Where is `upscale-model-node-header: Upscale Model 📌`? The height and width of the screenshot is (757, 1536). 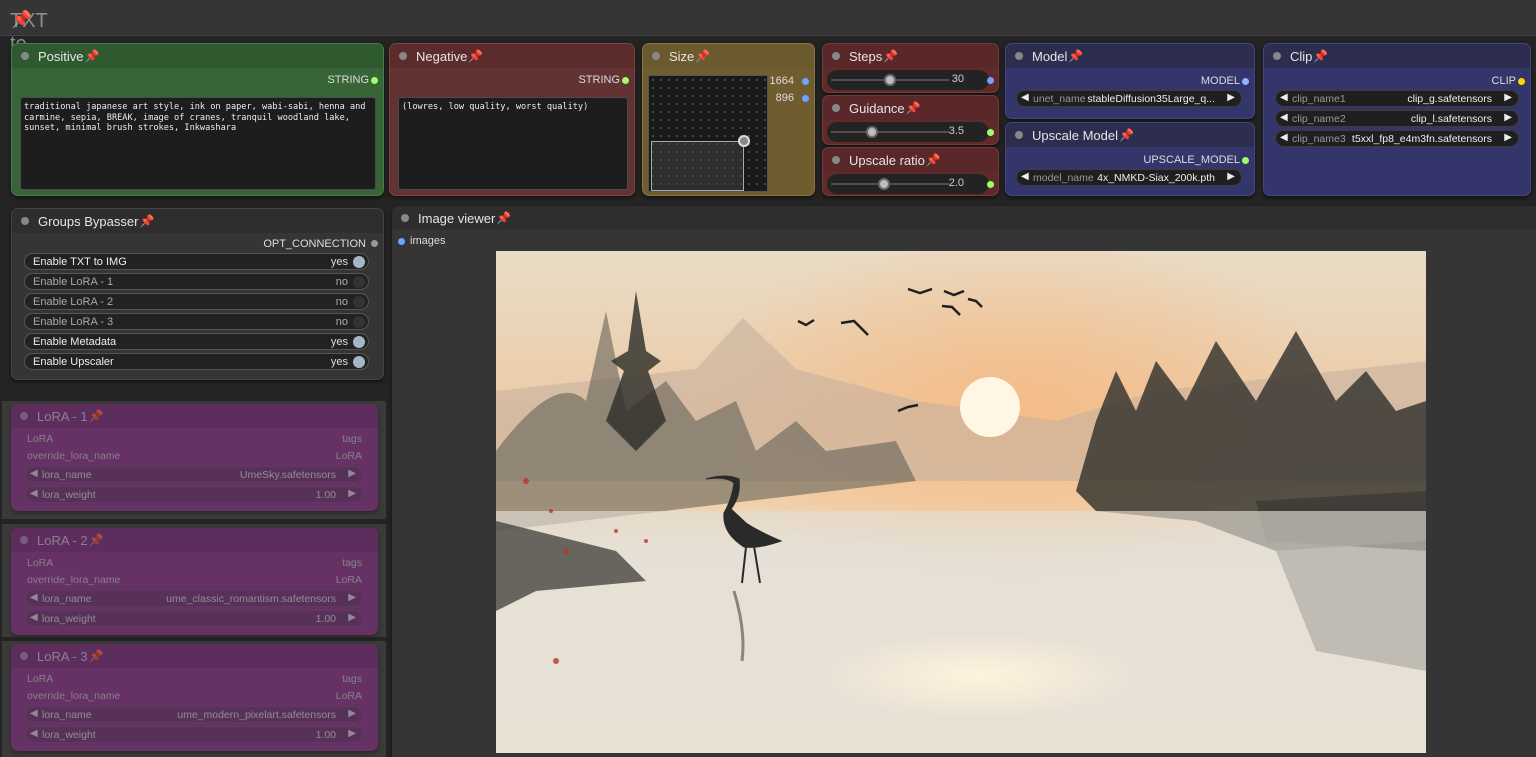 upscale-model-node-header: Upscale Model 📌 is located at coordinates (1130, 135).